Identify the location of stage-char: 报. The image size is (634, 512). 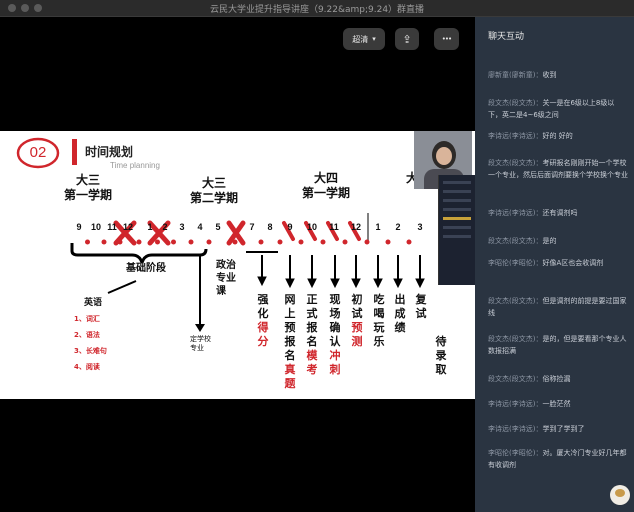
(290, 341).